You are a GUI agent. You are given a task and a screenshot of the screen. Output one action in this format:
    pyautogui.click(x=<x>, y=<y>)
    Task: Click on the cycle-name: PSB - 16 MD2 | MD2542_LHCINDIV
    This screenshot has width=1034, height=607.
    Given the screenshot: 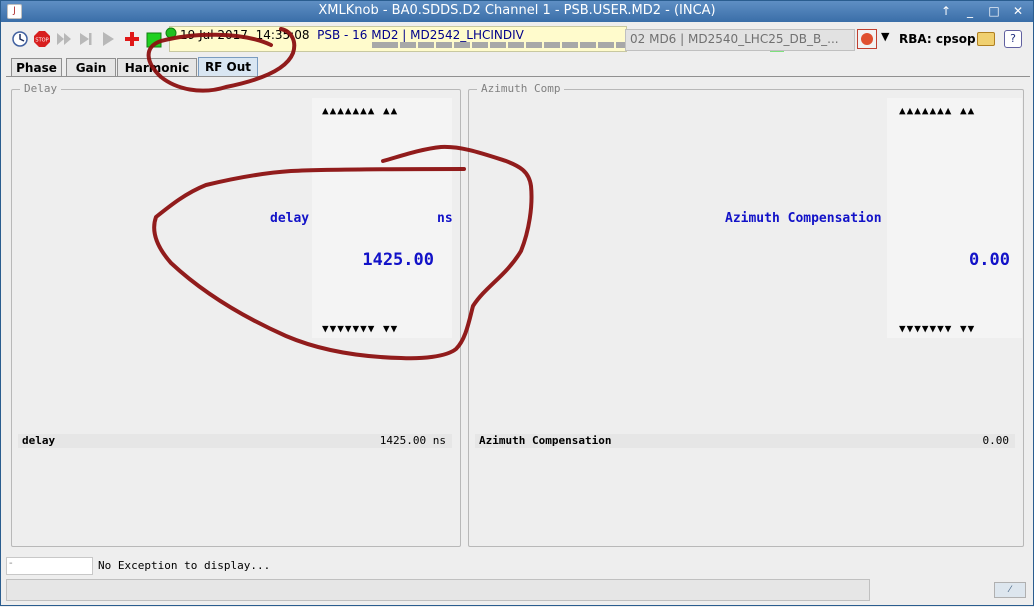 What is the action you would take?
    pyautogui.click(x=420, y=35)
    